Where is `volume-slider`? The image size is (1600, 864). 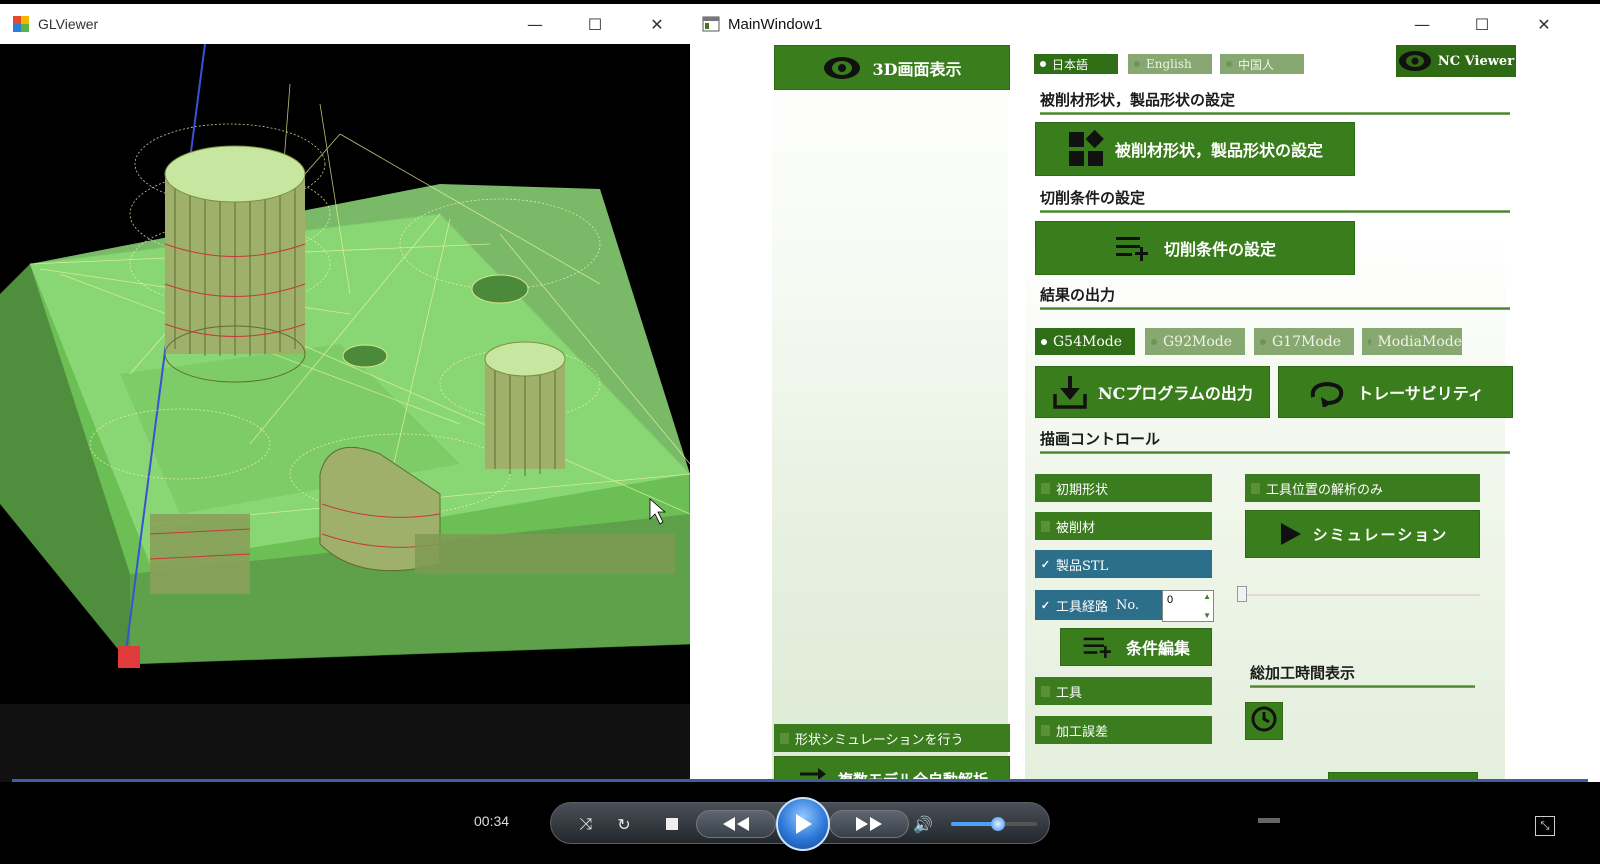 volume-slider is located at coordinates (994, 824).